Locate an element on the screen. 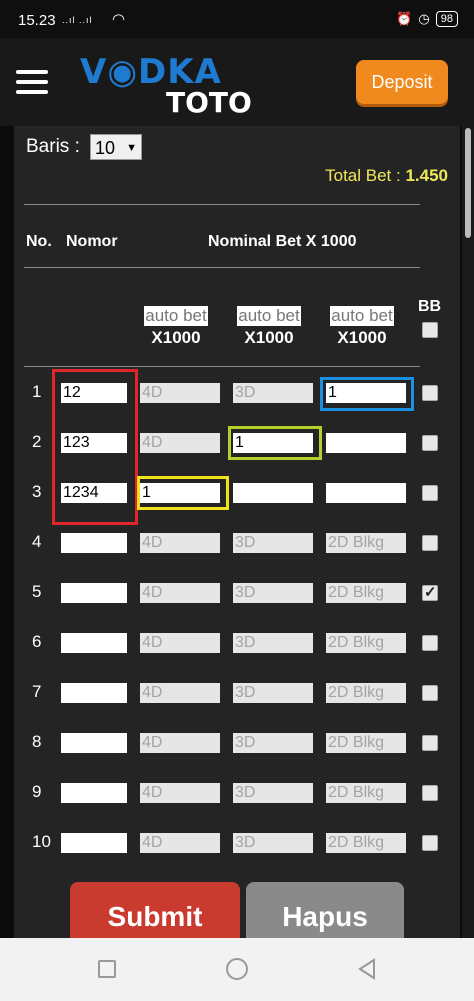  status-time: 15.23 is located at coordinates (37, 20).